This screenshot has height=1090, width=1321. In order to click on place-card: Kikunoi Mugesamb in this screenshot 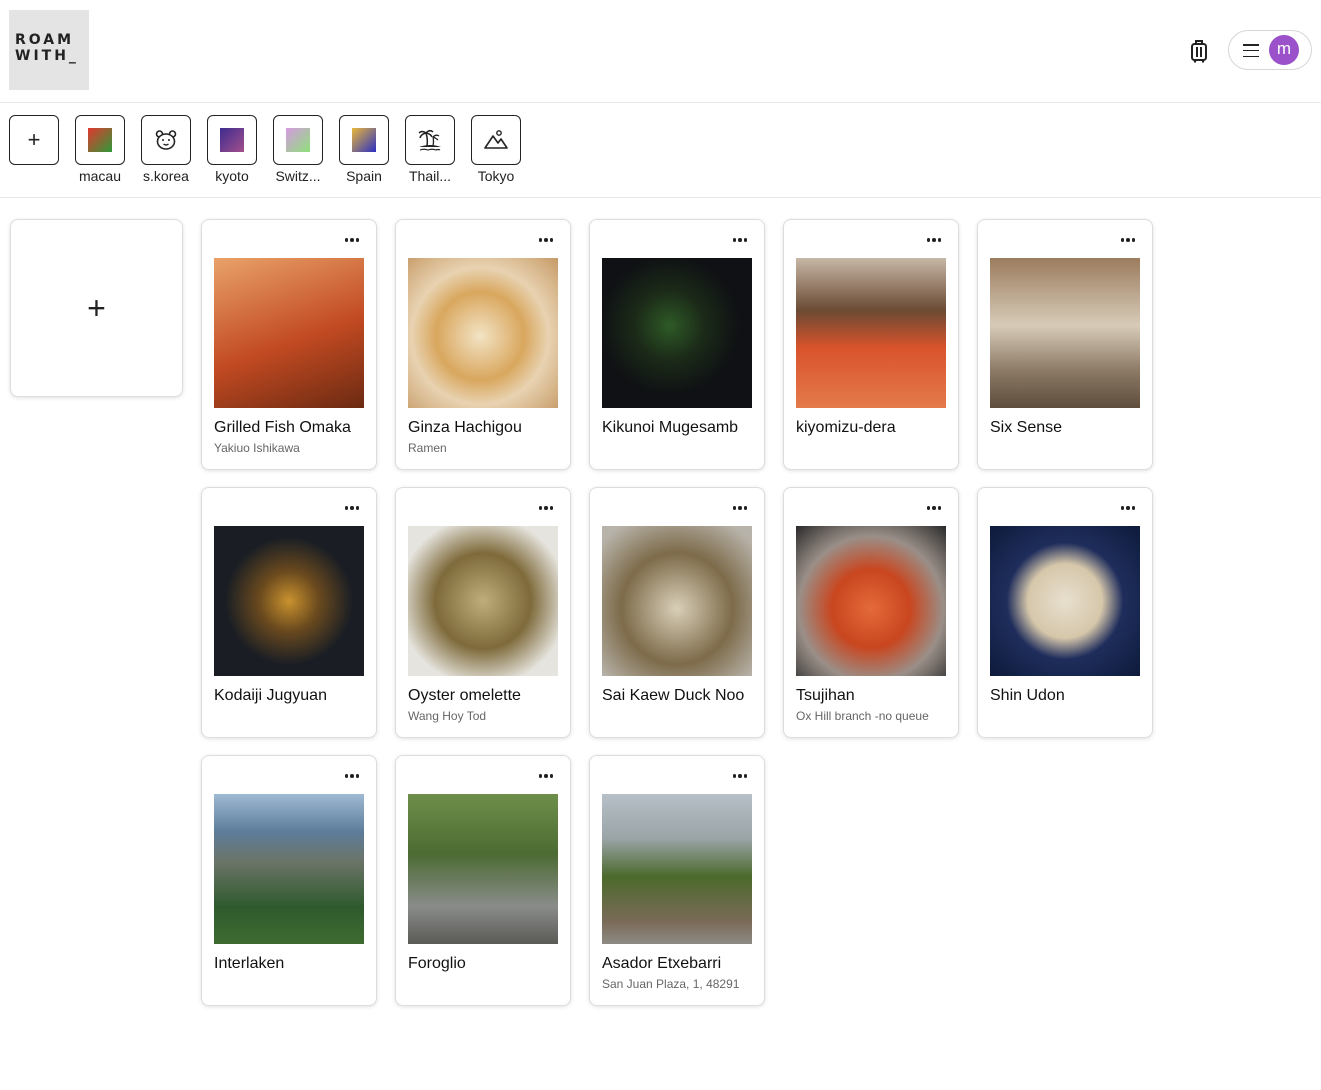, I will do `click(677, 344)`.